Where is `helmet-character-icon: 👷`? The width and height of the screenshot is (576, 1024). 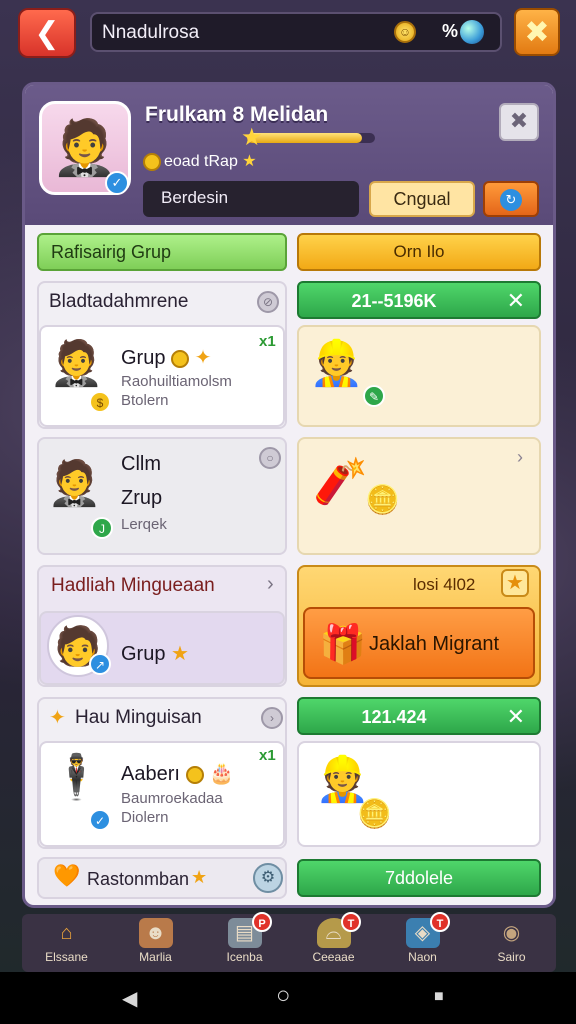 helmet-character-icon: 👷 is located at coordinates (336, 363).